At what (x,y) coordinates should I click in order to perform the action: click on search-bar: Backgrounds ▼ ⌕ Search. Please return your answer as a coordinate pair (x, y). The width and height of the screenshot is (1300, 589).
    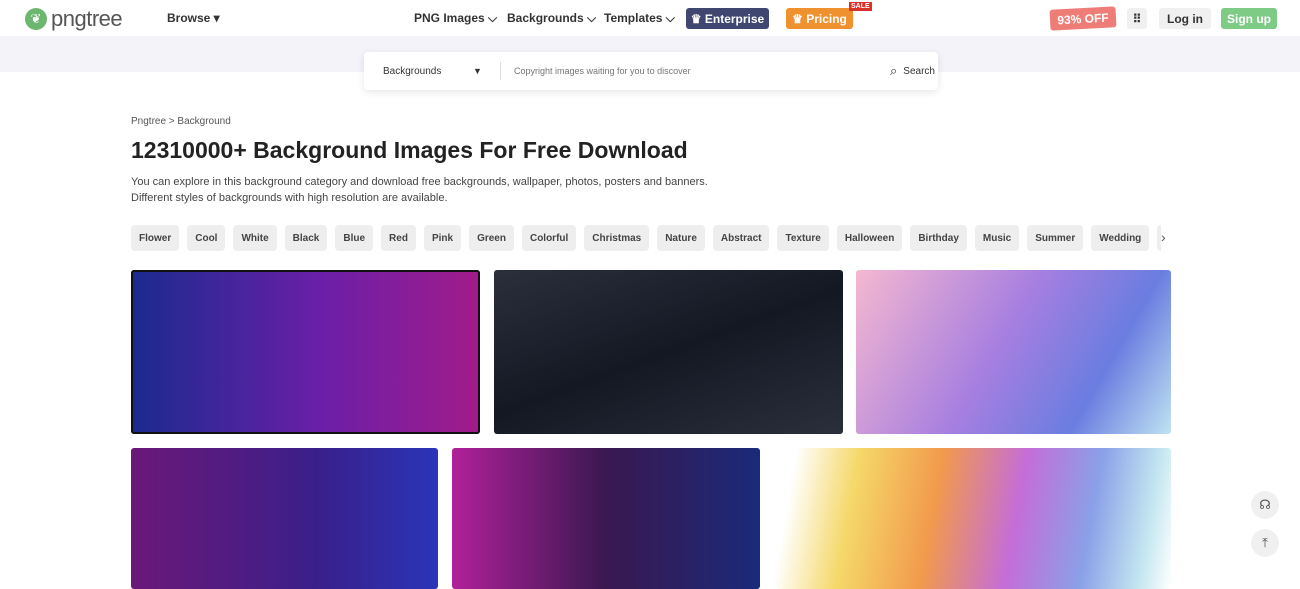
    Looking at the image, I should click on (651, 71).